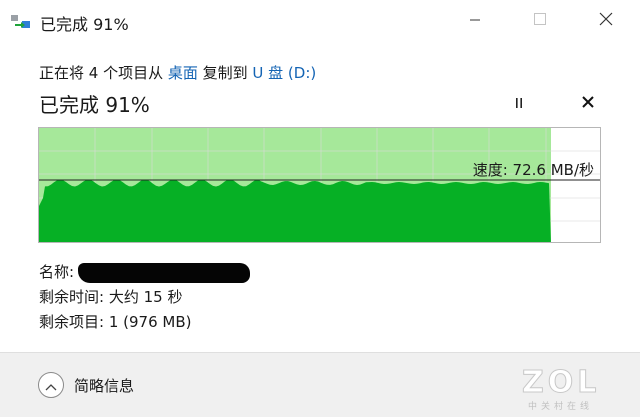 This screenshot has width=640, height=417. I want to click on pause-icon, so click(519, 103).